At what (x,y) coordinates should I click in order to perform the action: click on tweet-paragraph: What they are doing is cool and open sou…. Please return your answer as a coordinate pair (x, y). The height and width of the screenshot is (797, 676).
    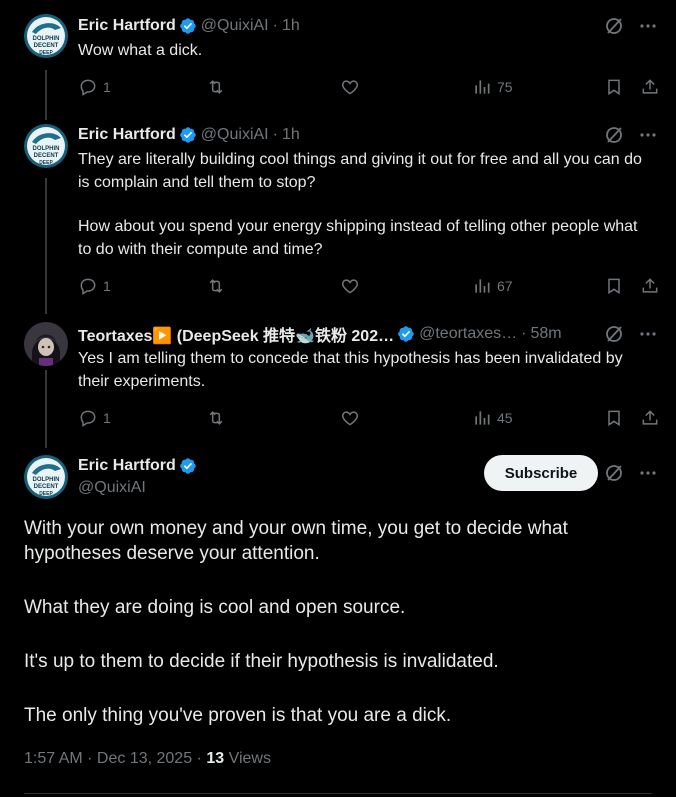
    Looking at the image, I should click on (215, 607).